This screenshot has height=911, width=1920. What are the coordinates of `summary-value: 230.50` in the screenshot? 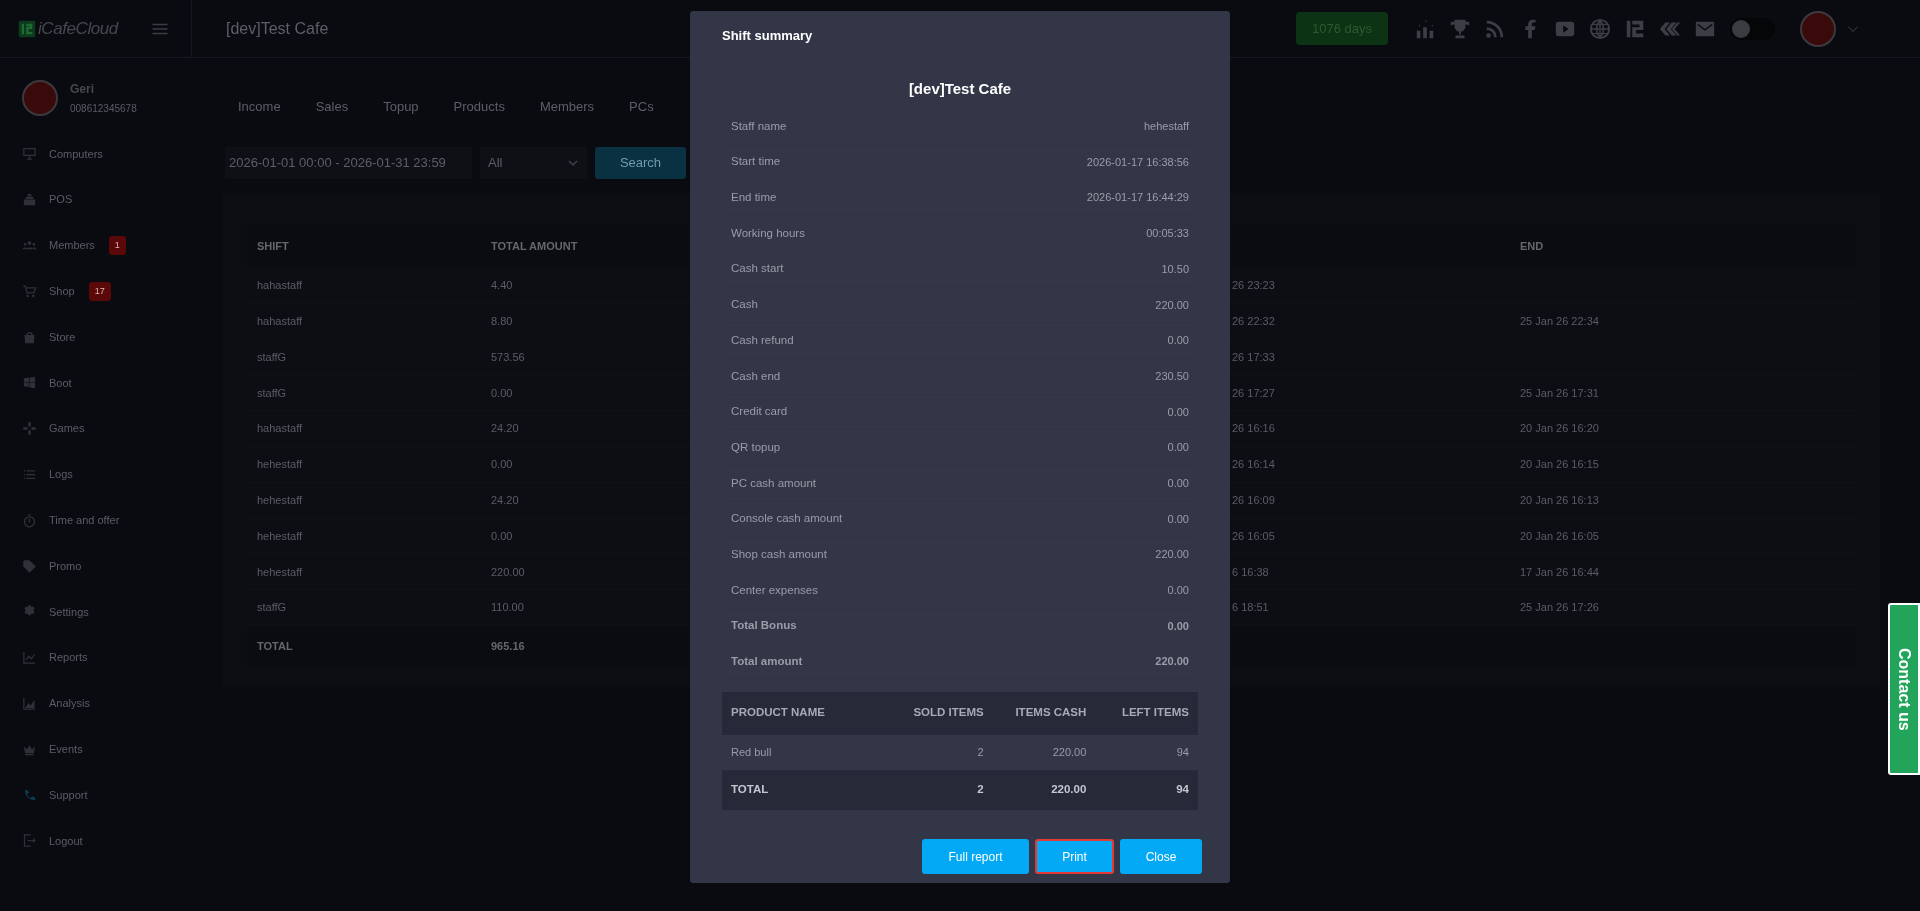 It's located at (1172, 376).